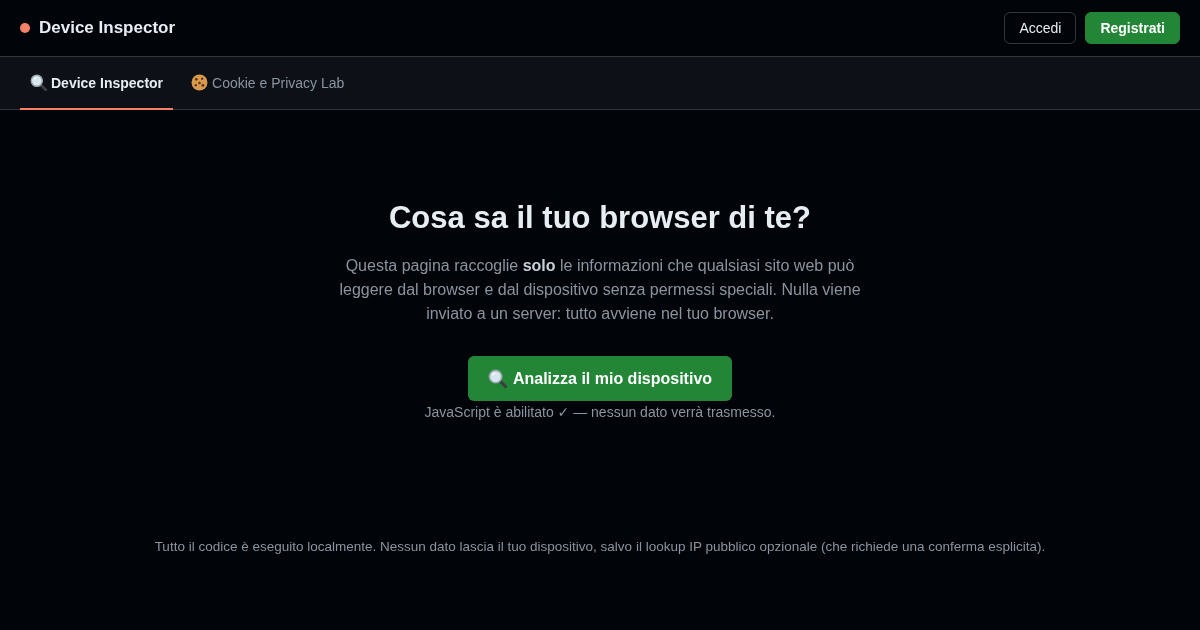 The width and height of the screenshot is (1200, 630). I want to click on status-note: JavaScript è abilitato ✓ — nessun dato verrà trasmesso., so click(600, 412).